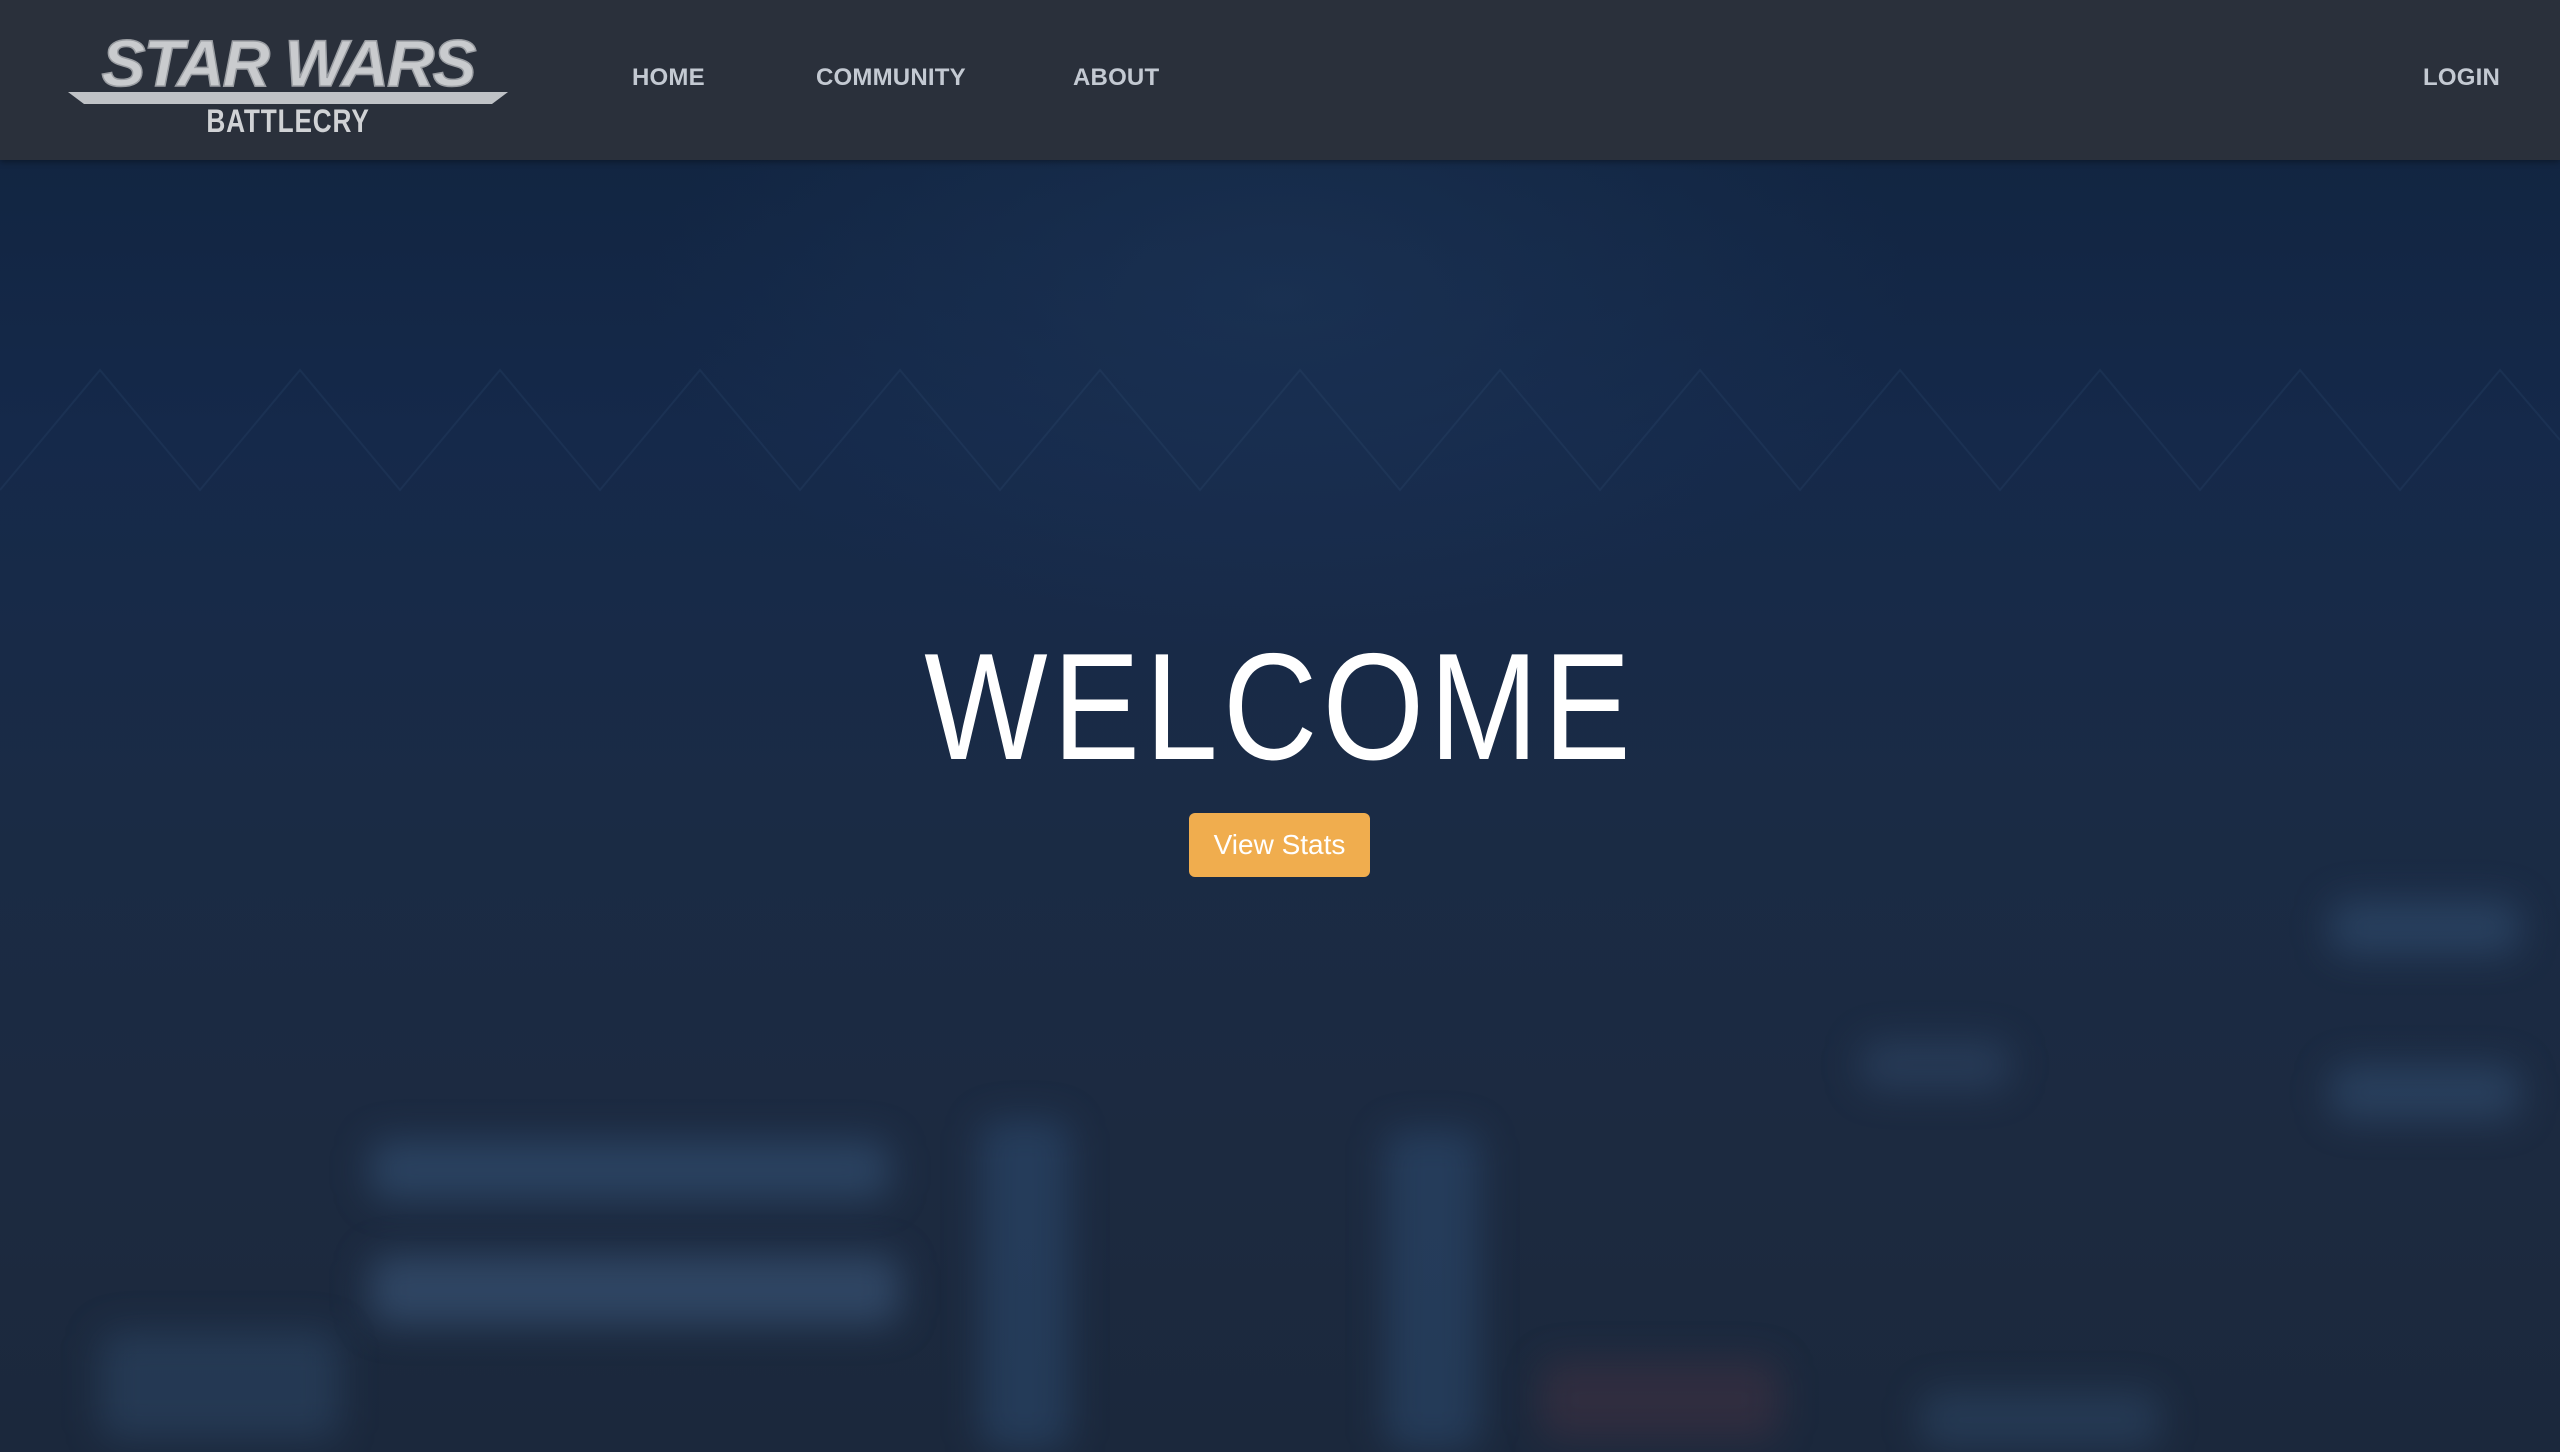 The image size is (2560, 1452). Describe the element at coordinates (287, 120) in the screenshot. I see `logo-text-battlecry: BATTLECRY` at that location.